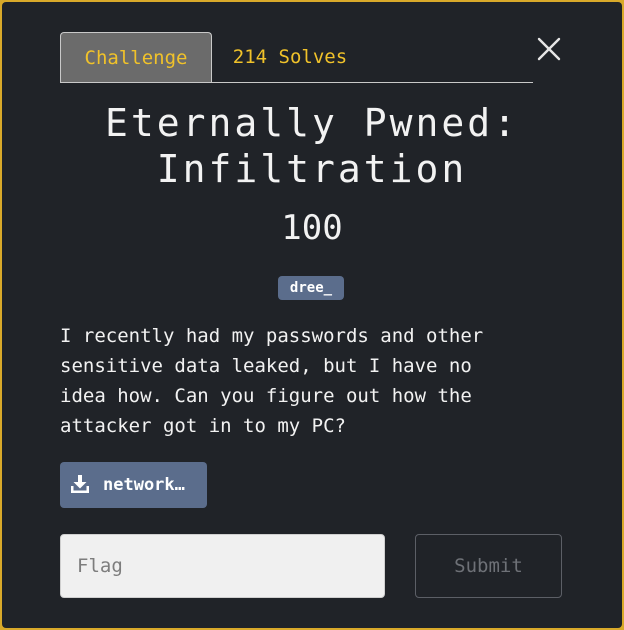 This screenshot has height=630, width=624. I want to click on flag-input, so click(222, 566).